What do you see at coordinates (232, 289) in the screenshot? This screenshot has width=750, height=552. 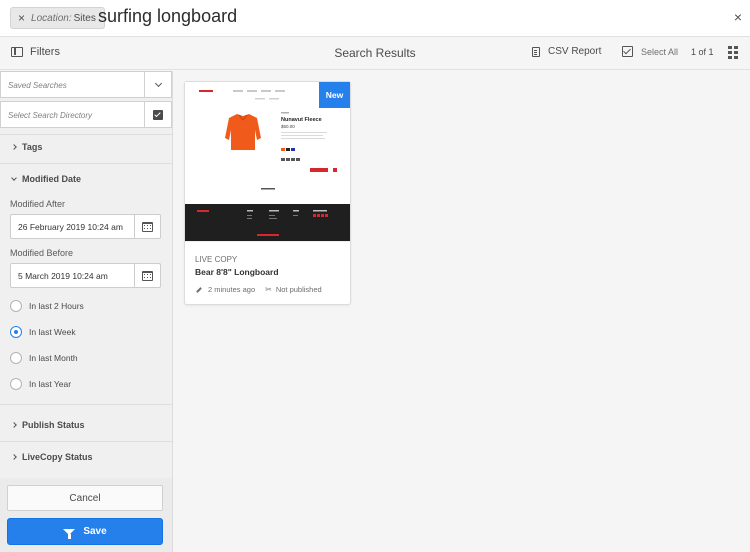 I see `modified-time: 2 minutes ago` at bounding box center [232, 289].